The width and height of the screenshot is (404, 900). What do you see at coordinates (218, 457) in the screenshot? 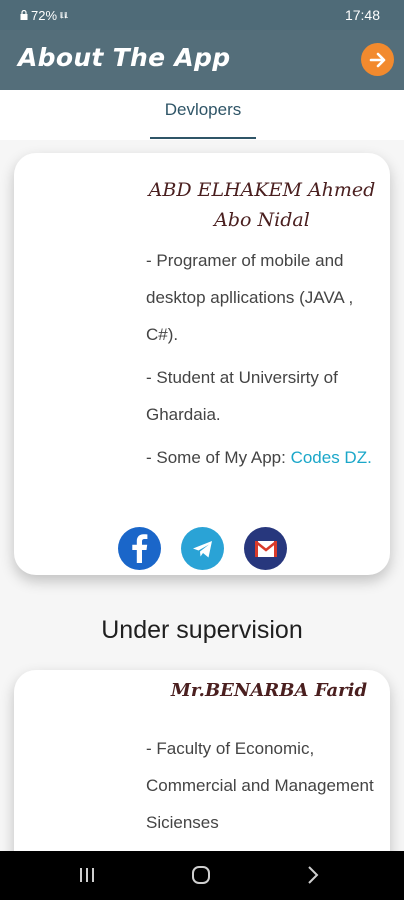
I see `my-app-label: - Some of My App:` at bounding box center [218, 457].